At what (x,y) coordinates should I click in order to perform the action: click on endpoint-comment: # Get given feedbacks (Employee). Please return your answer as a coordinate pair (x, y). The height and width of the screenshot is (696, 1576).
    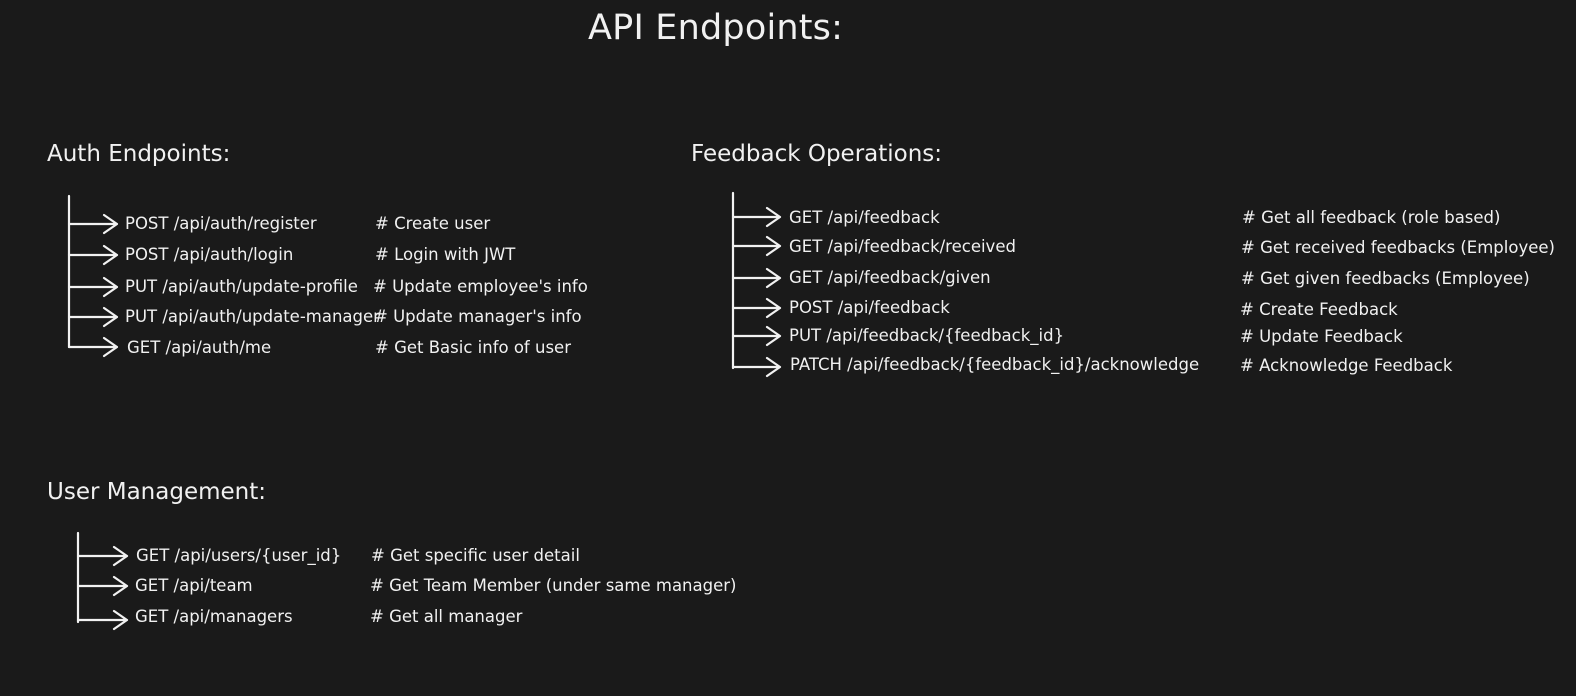
    Looking at the image, I should click on (1385, 278).